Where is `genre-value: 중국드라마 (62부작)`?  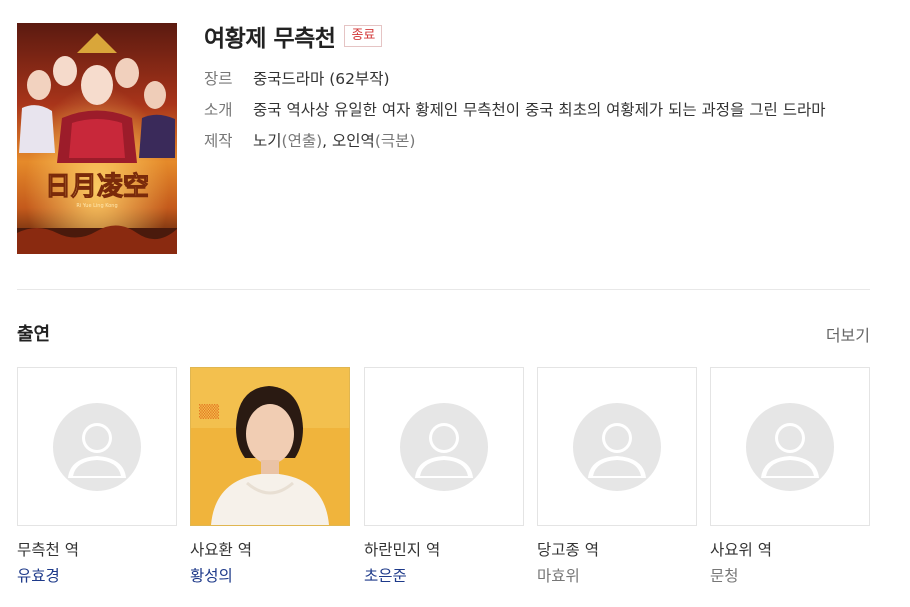
genre-value: 중국드라마 (62부작) is located at coordinates (321, 79).